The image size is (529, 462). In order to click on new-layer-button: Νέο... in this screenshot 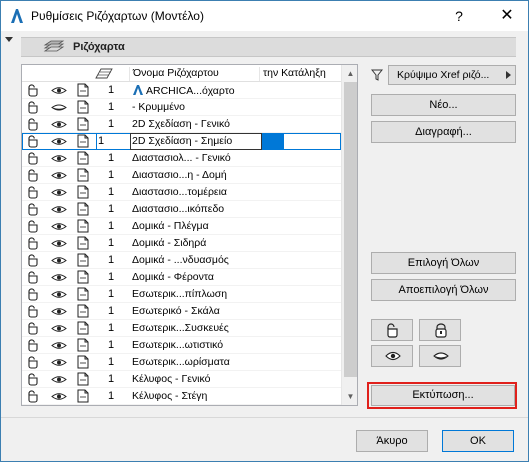, I will do `click(443, 105)`.